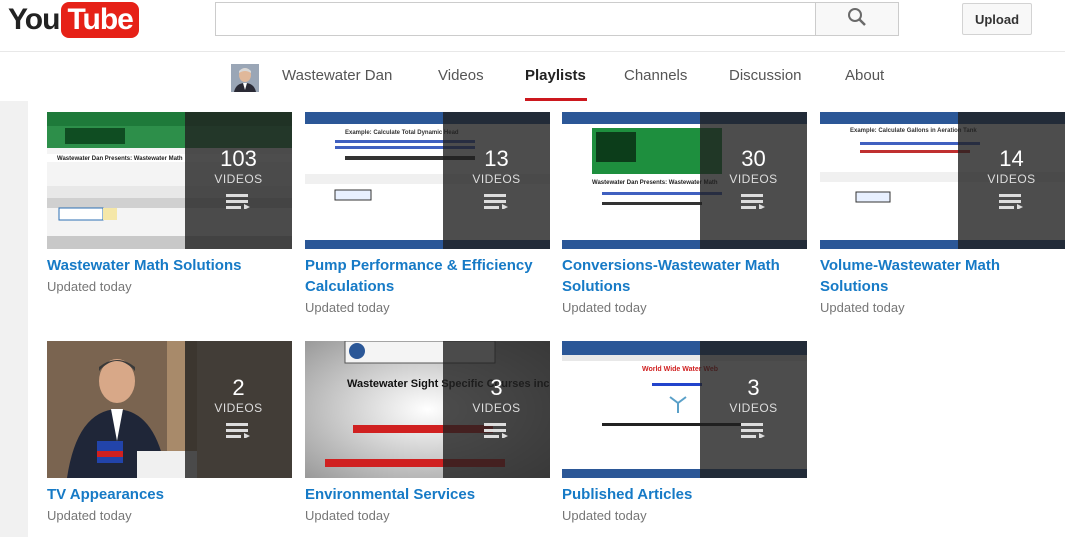  What do you see at coordinates (427, 494) in the screenshot?
I see `playlist-title: Environmental Services` at bounding box center [427, 494].